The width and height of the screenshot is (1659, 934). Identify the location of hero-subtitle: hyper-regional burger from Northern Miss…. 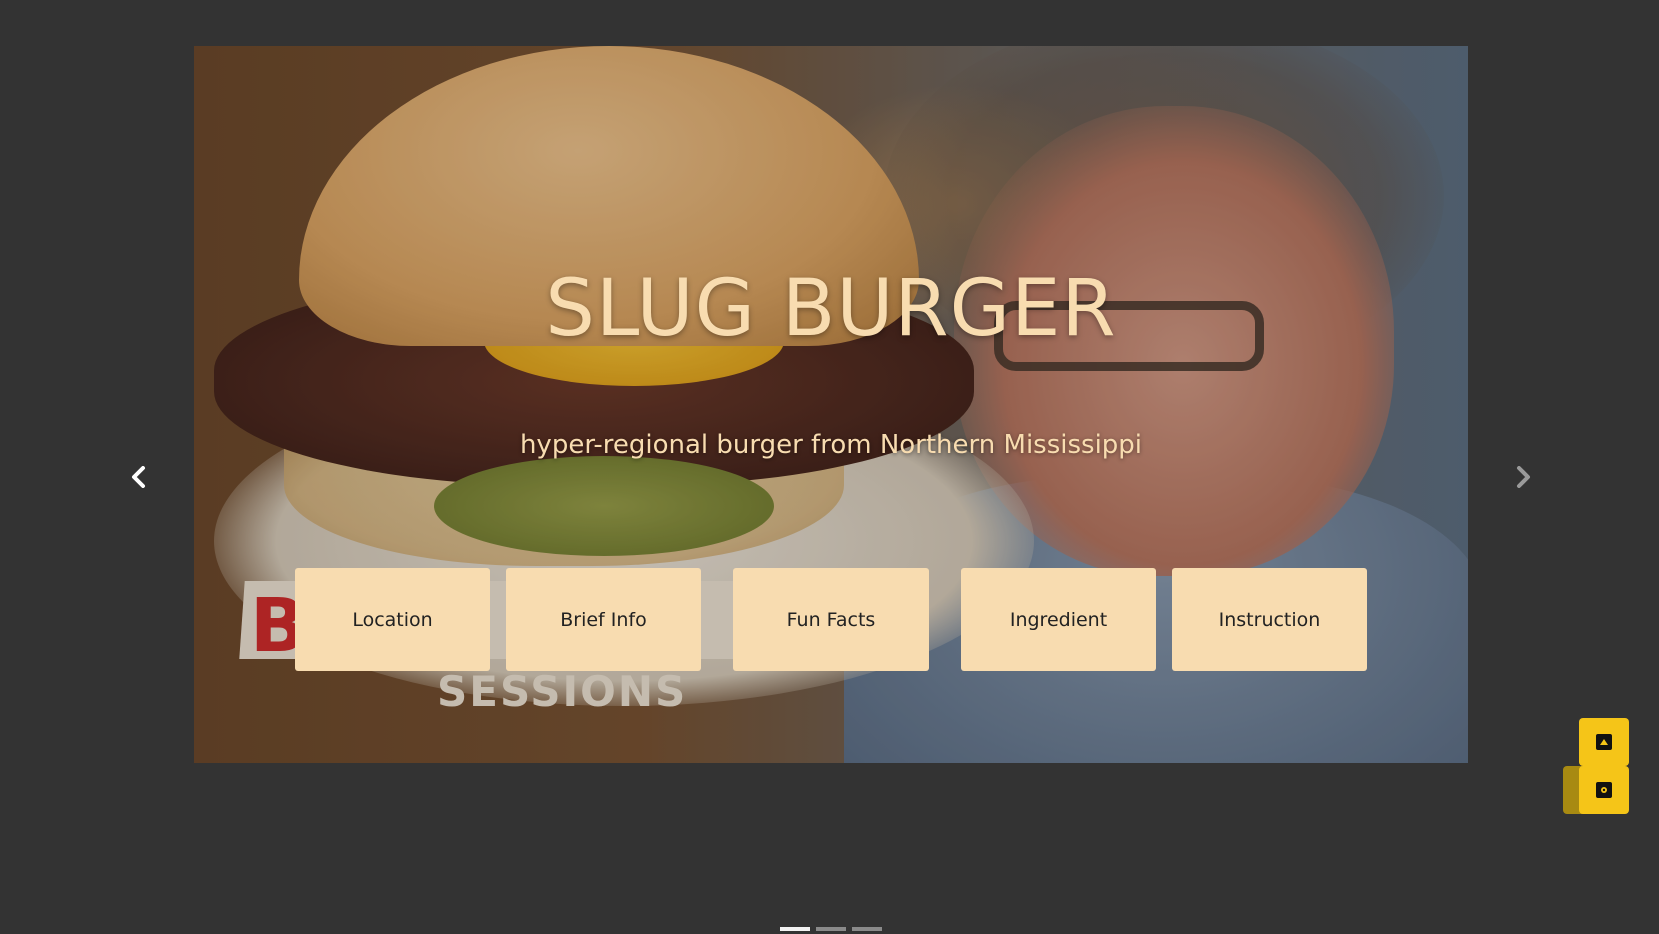
(831, 445).